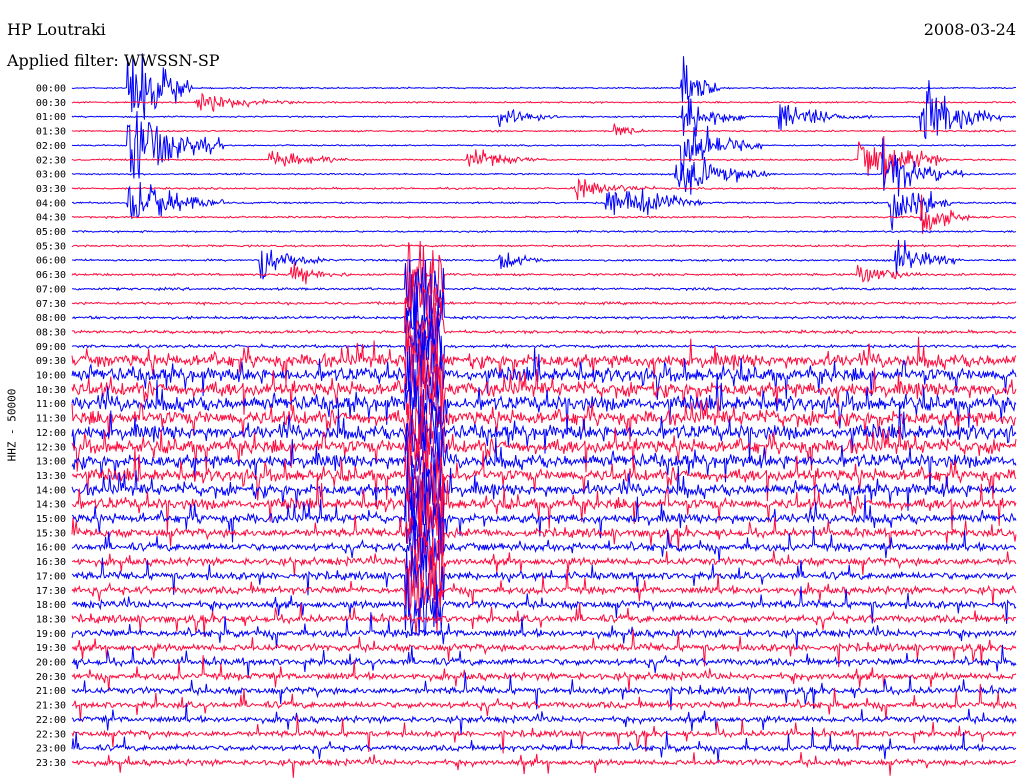 This screenshot has width=1024, height=780. I want to click on time-label: 06:00, so click(51, 261).